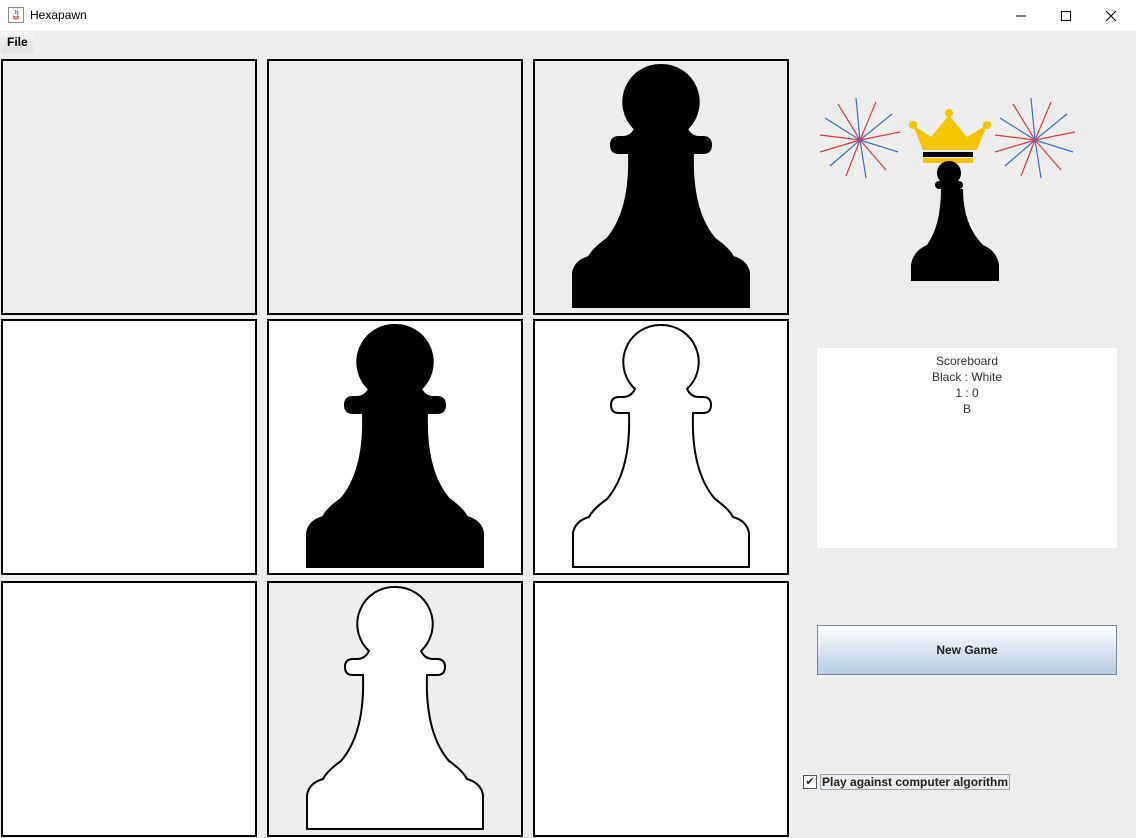 The height and width of the screenshot is (838, 1136). I want to click on firework-left-icon, so click(860, 138).